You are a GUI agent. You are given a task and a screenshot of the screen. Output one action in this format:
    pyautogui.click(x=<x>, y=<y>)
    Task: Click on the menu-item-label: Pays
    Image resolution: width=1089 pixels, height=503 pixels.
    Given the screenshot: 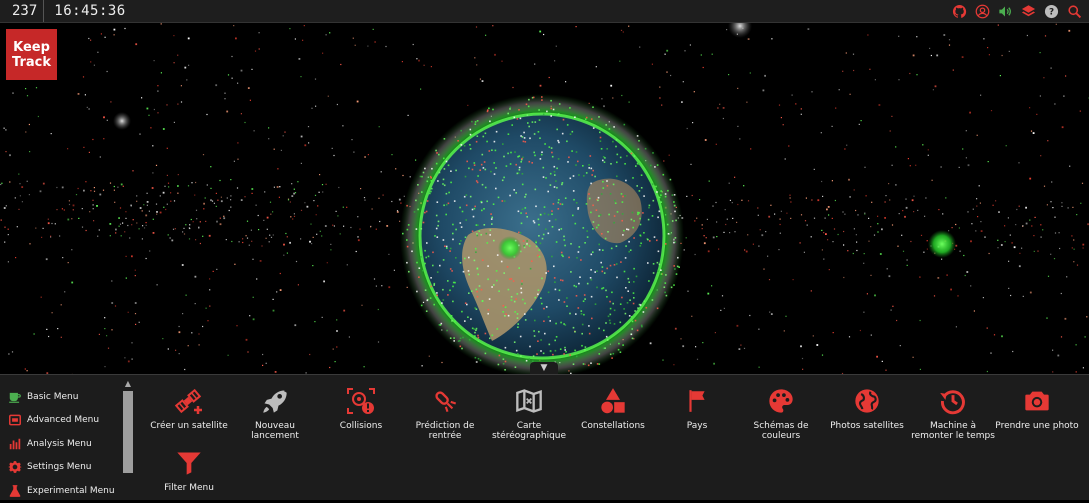 What is the action you would take?
    pyautogui.click(x=697, y=426)
    